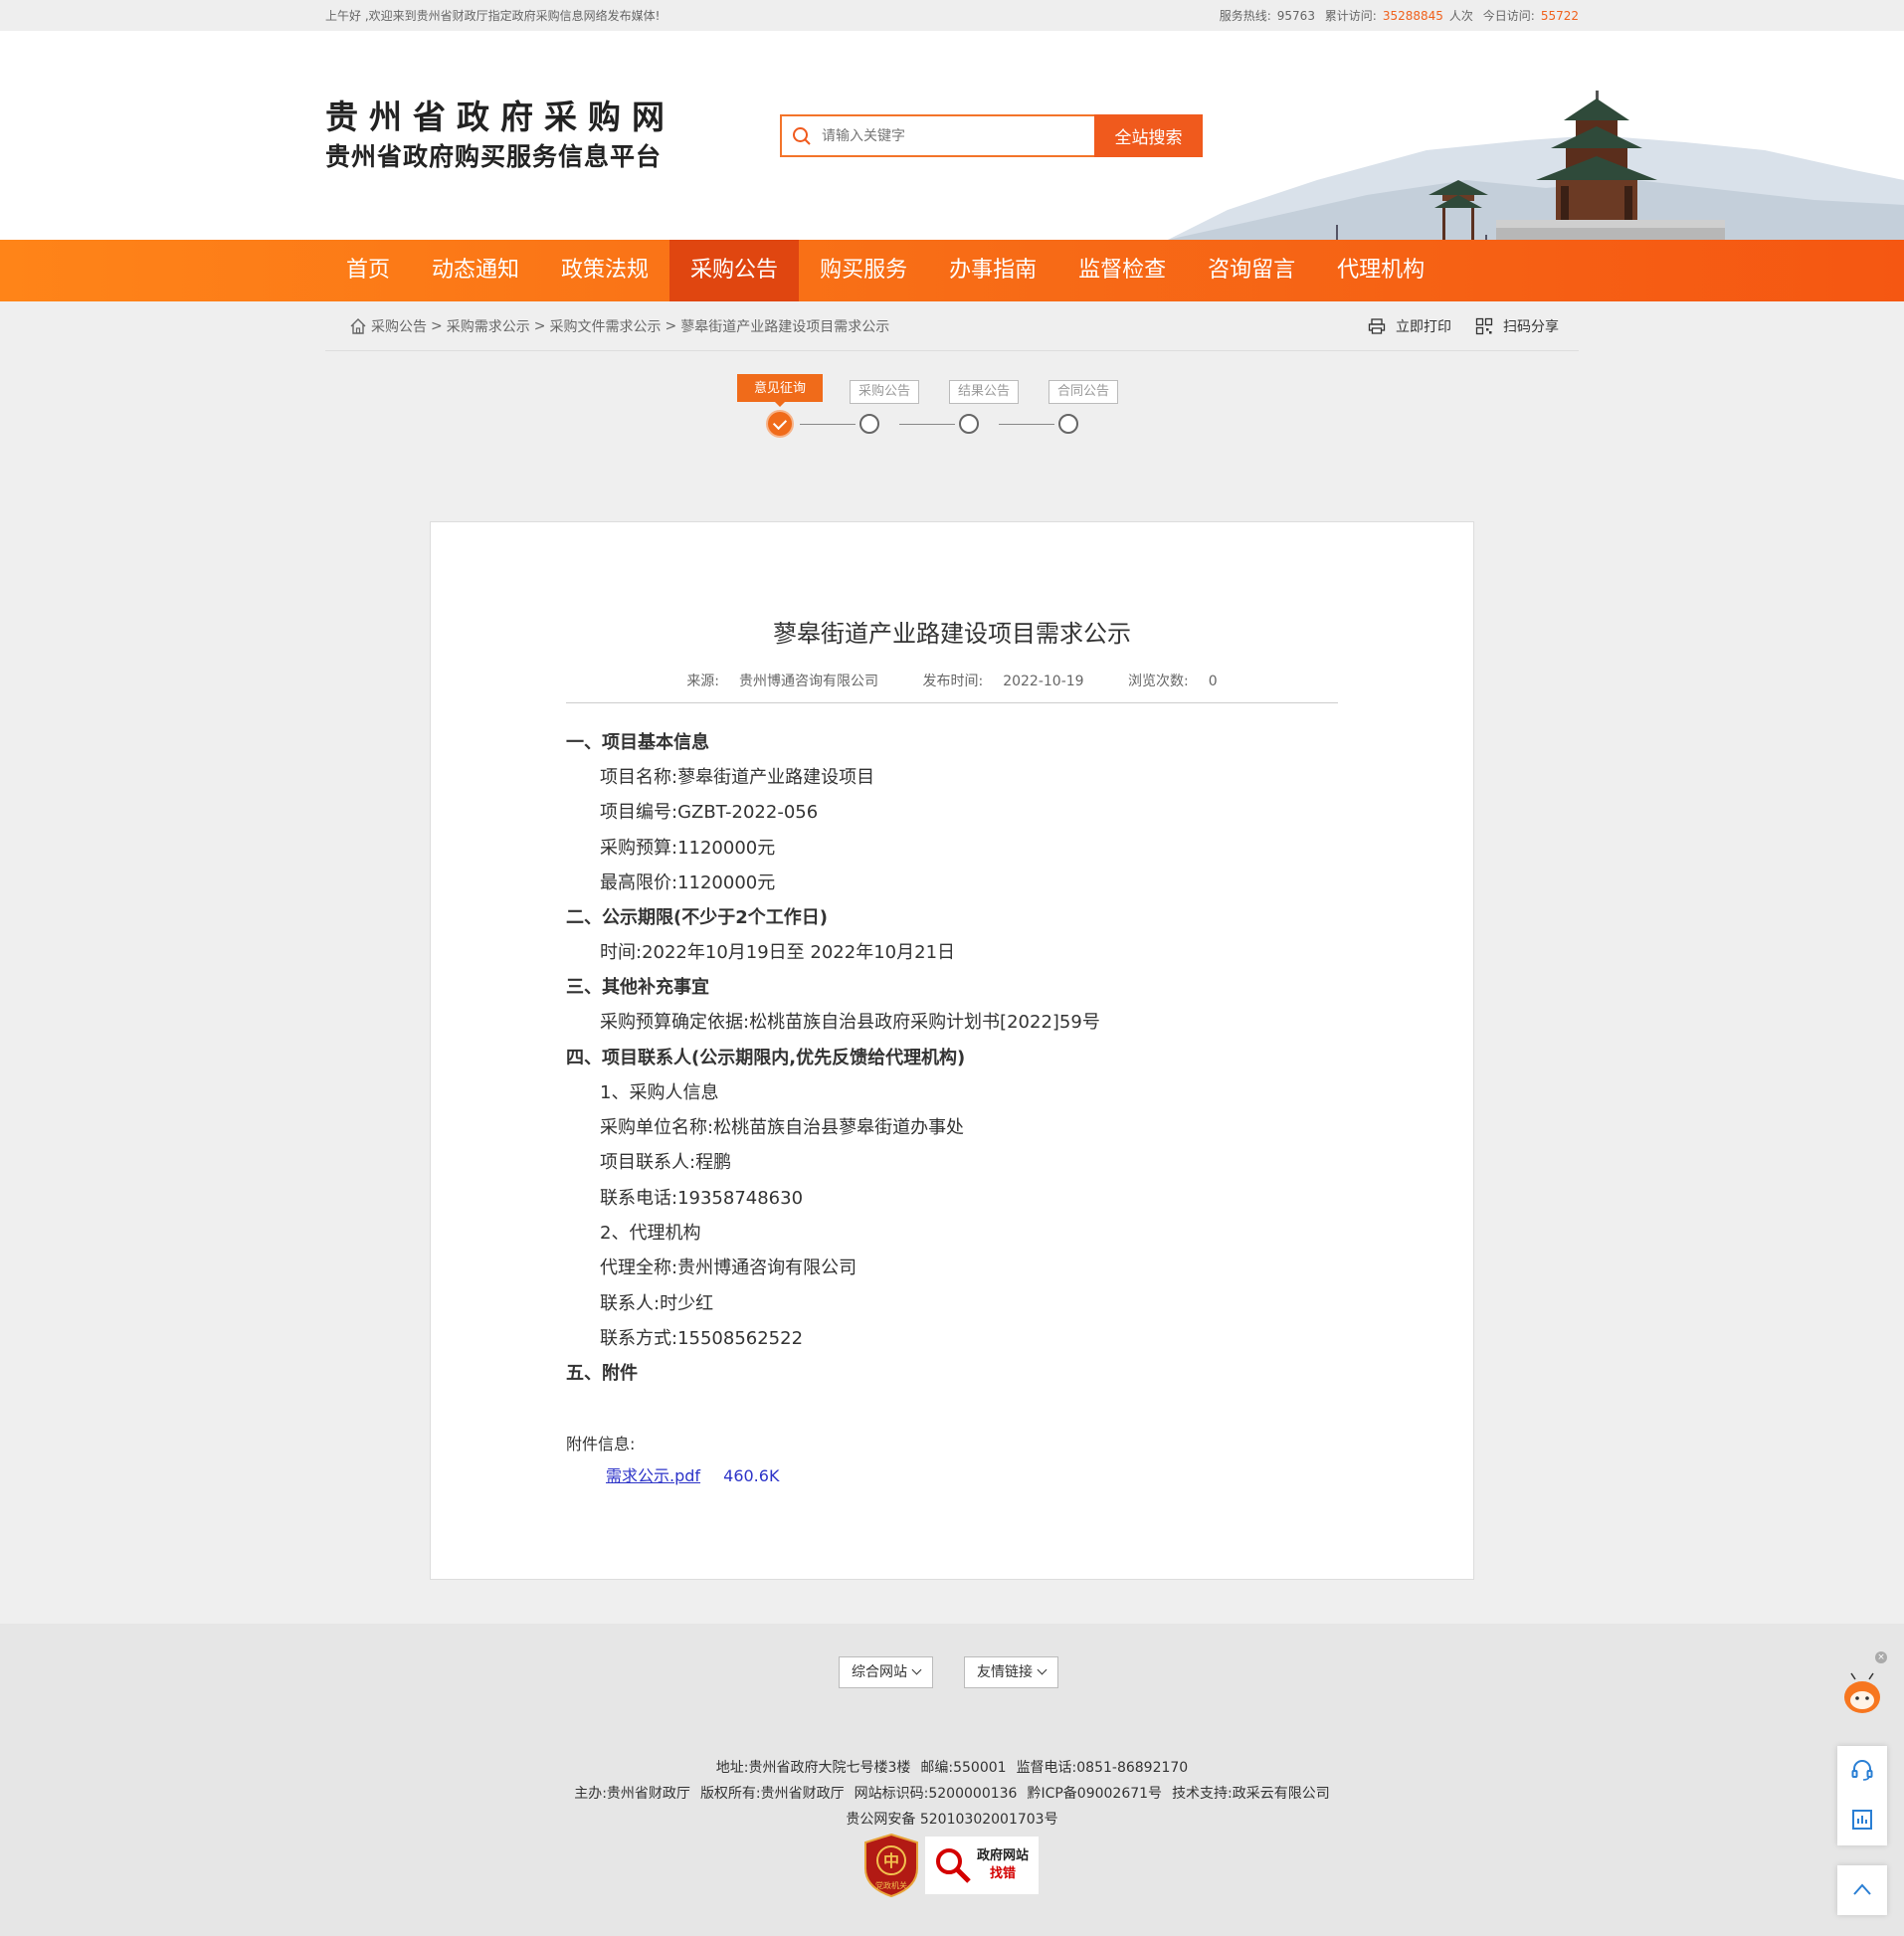 The width and height of the screenshot is (1904, 1936). I want to click on search-icon, so click(802, 136).